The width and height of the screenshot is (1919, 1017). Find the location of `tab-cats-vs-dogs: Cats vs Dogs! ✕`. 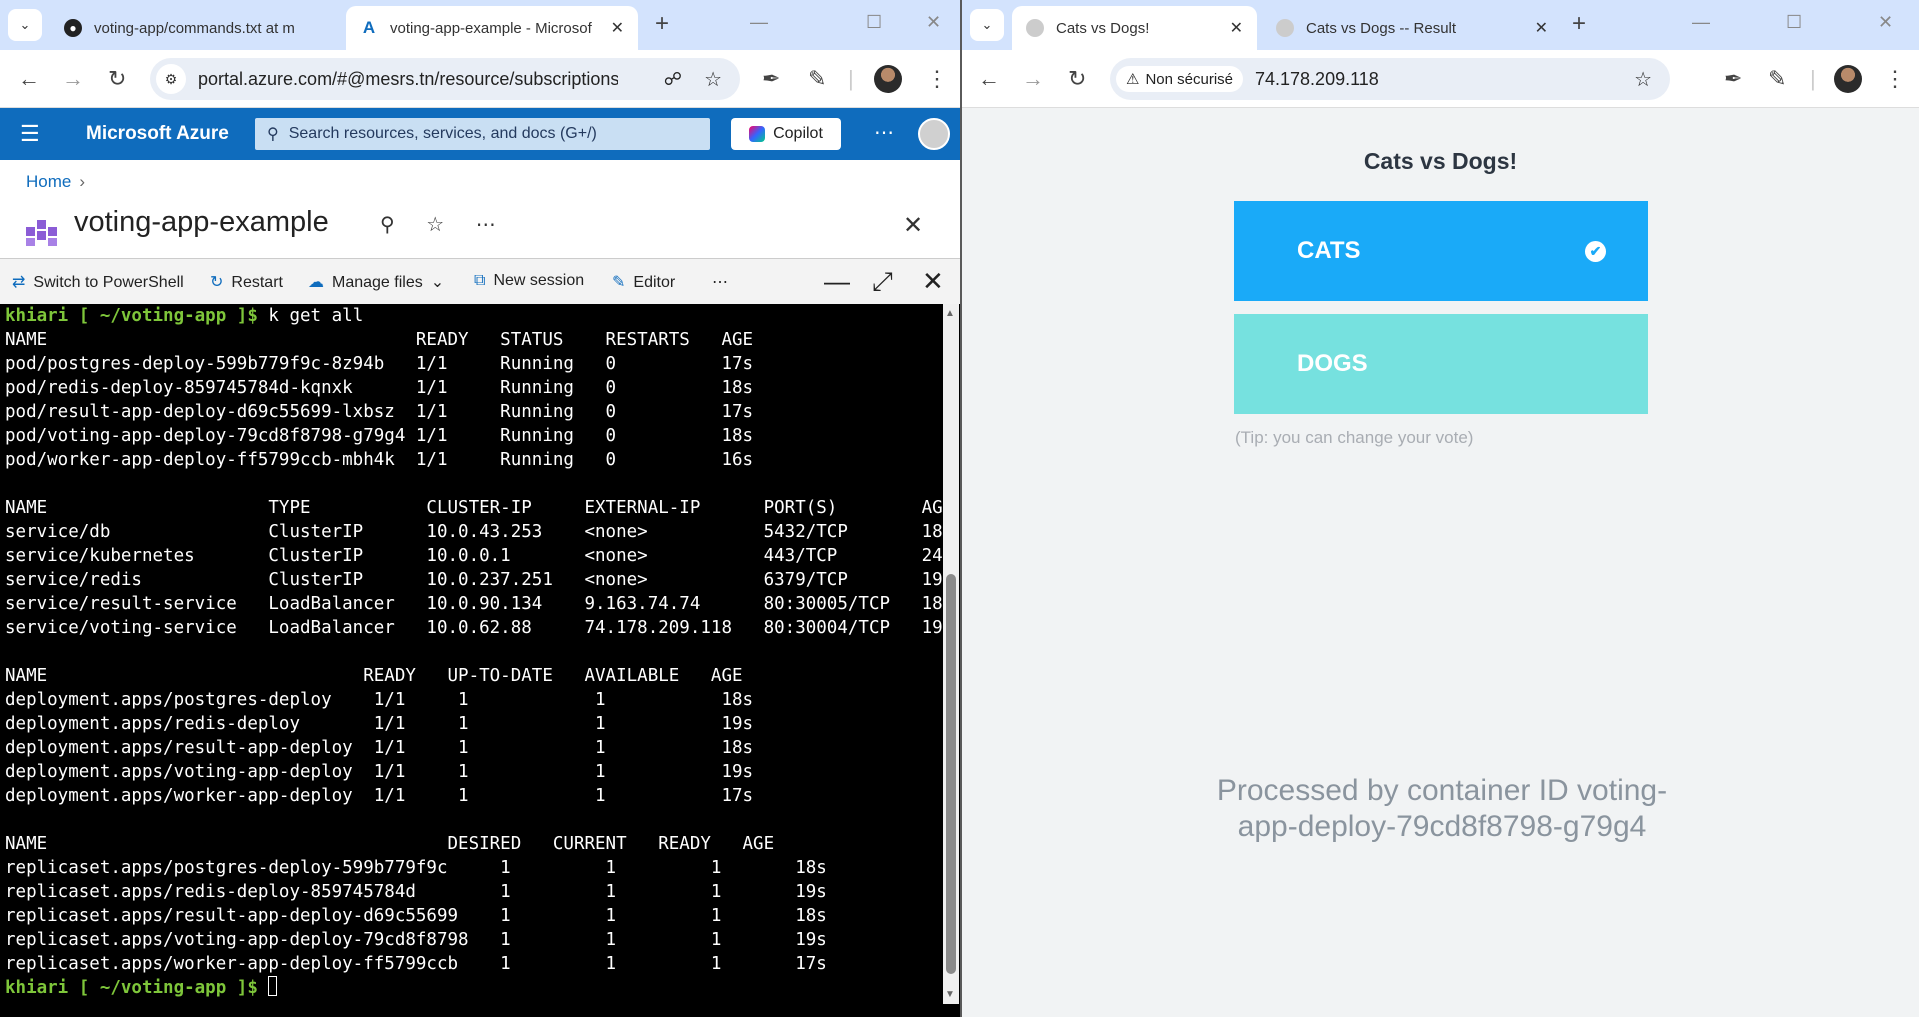

tab-cats-vs-dogs: Cats vs Dogs! ✕ is located at coordinates (1134, 28).